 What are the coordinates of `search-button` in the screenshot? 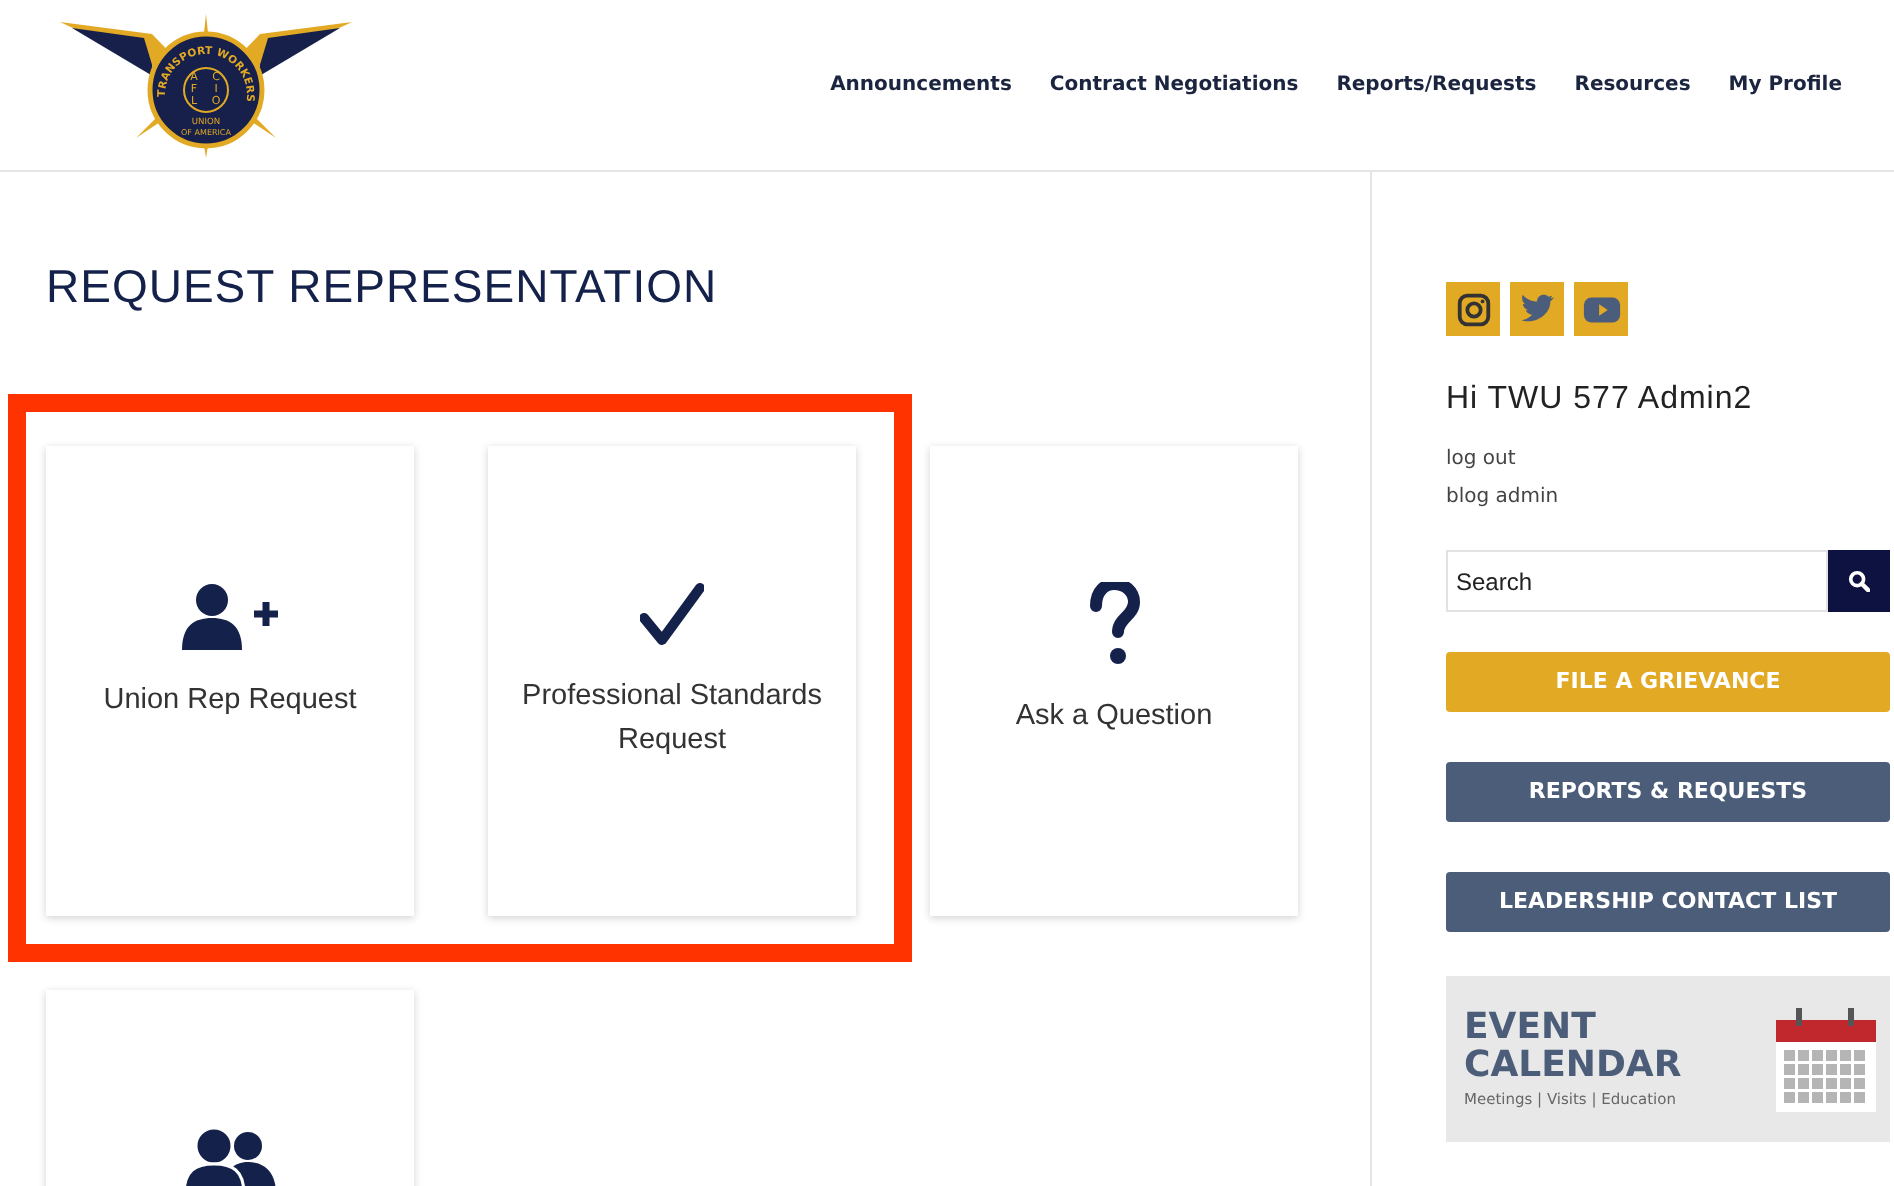 It's located at (1859, 581).